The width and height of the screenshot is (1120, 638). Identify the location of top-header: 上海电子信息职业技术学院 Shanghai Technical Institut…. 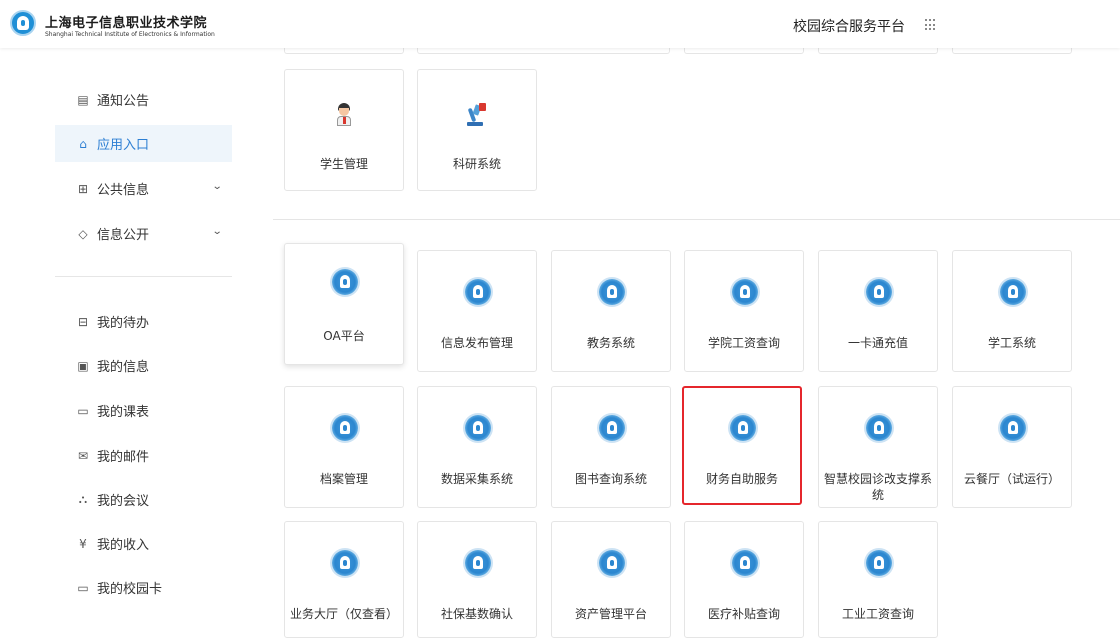
(560, 24).